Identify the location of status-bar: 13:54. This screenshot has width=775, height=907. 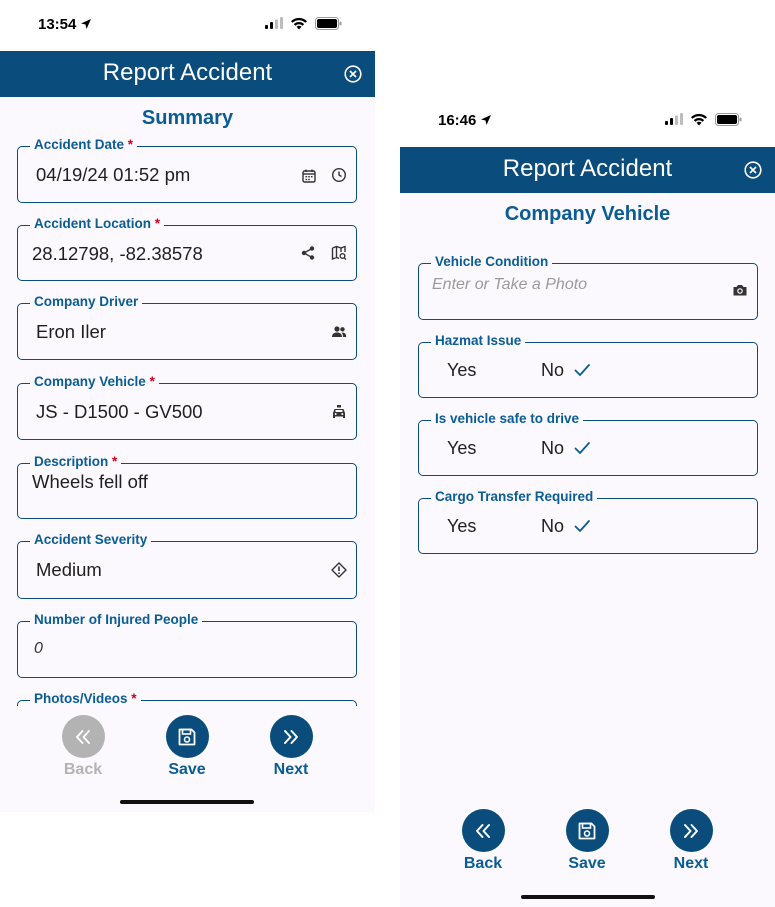
(187, 25).